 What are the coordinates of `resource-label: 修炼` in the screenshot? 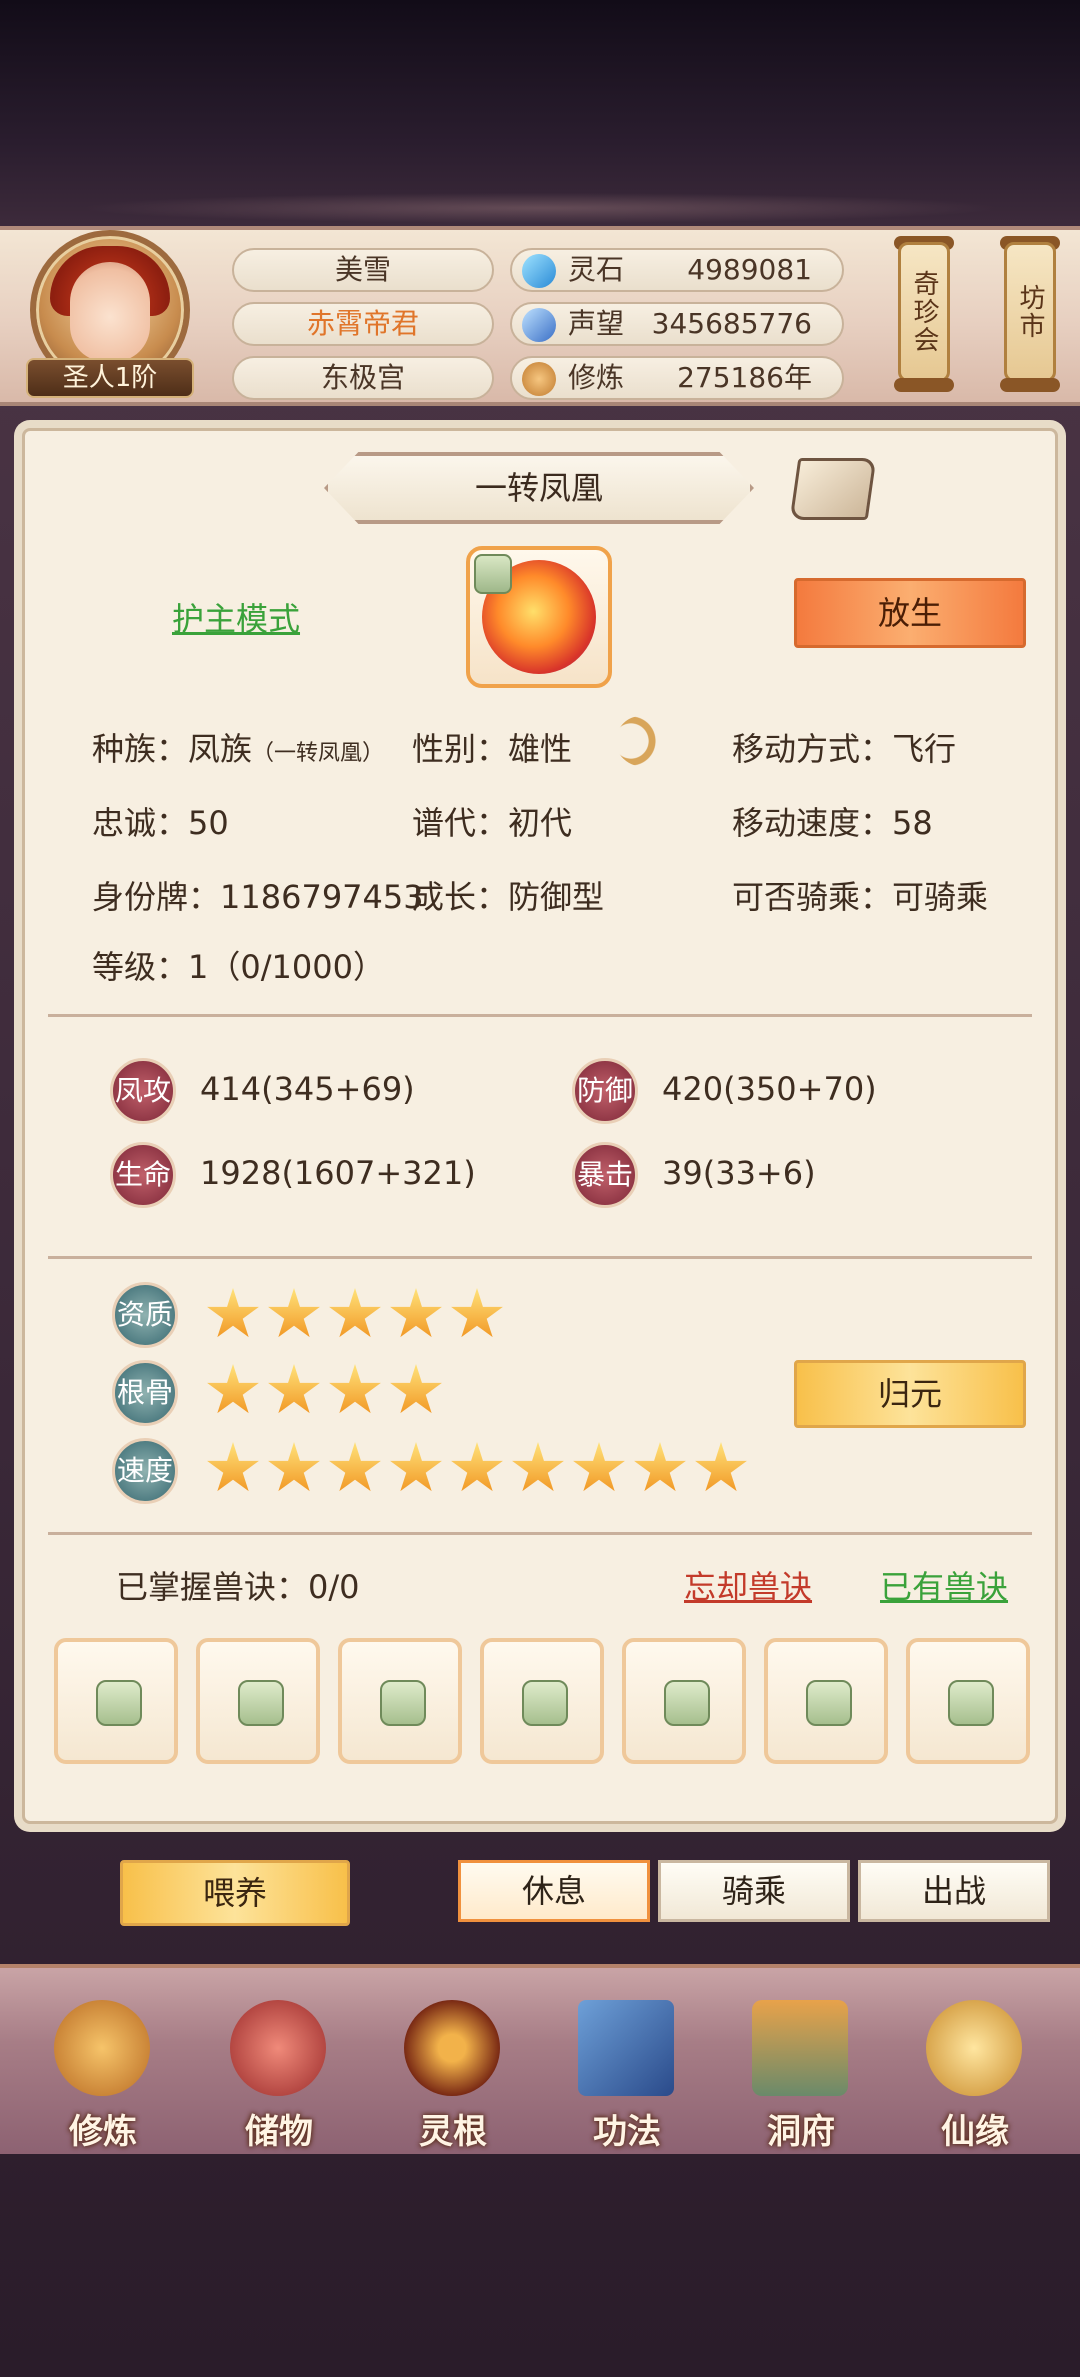 It's located at (596, 377).